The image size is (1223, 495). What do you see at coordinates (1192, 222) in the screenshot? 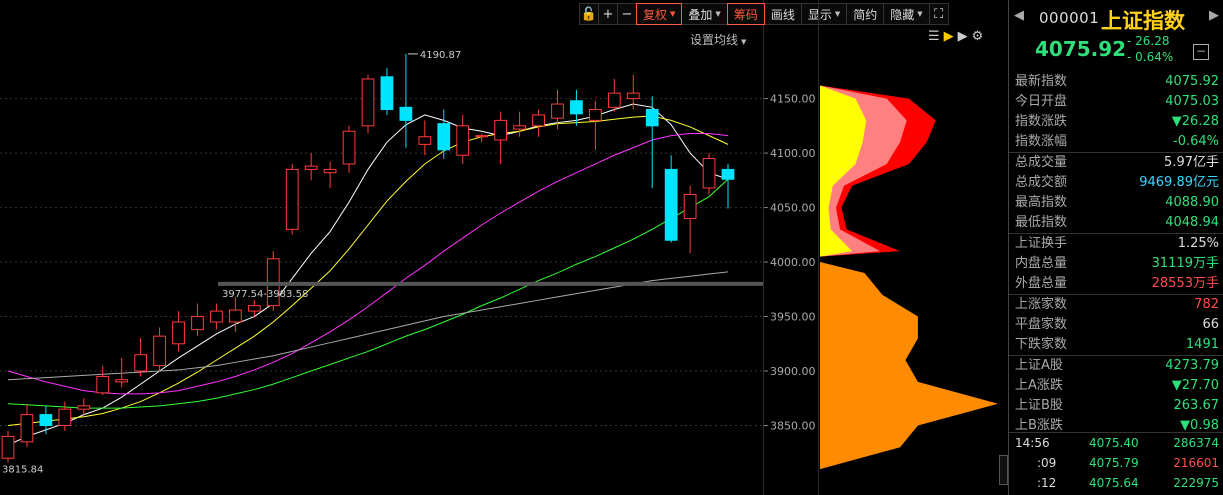
I see `quote-row-value: 4048.94` at bounding box center [1192, 222].